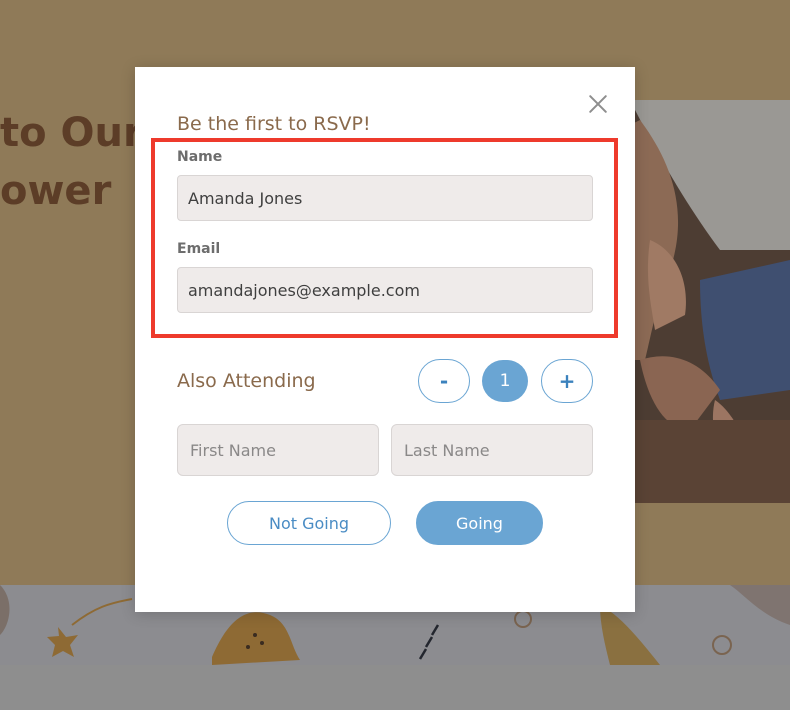 This screenshot has width=790, height=710. I want to click on background-footer, so click(395, 687).